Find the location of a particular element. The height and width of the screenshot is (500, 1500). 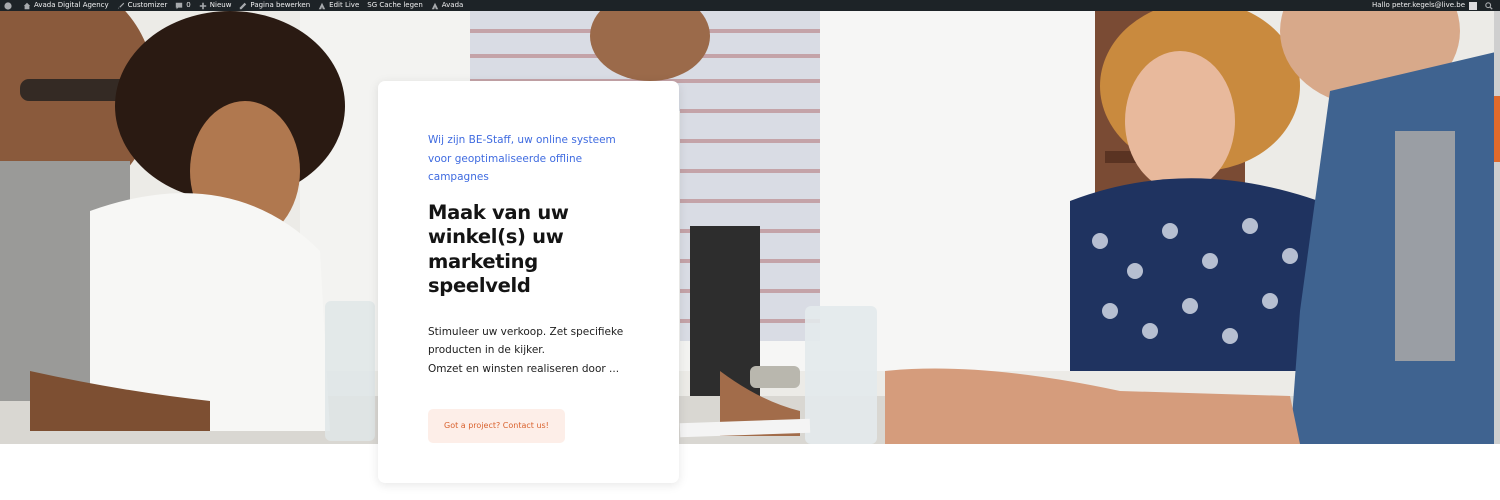

comments-link: 0 is located at coordinates (182, 5).